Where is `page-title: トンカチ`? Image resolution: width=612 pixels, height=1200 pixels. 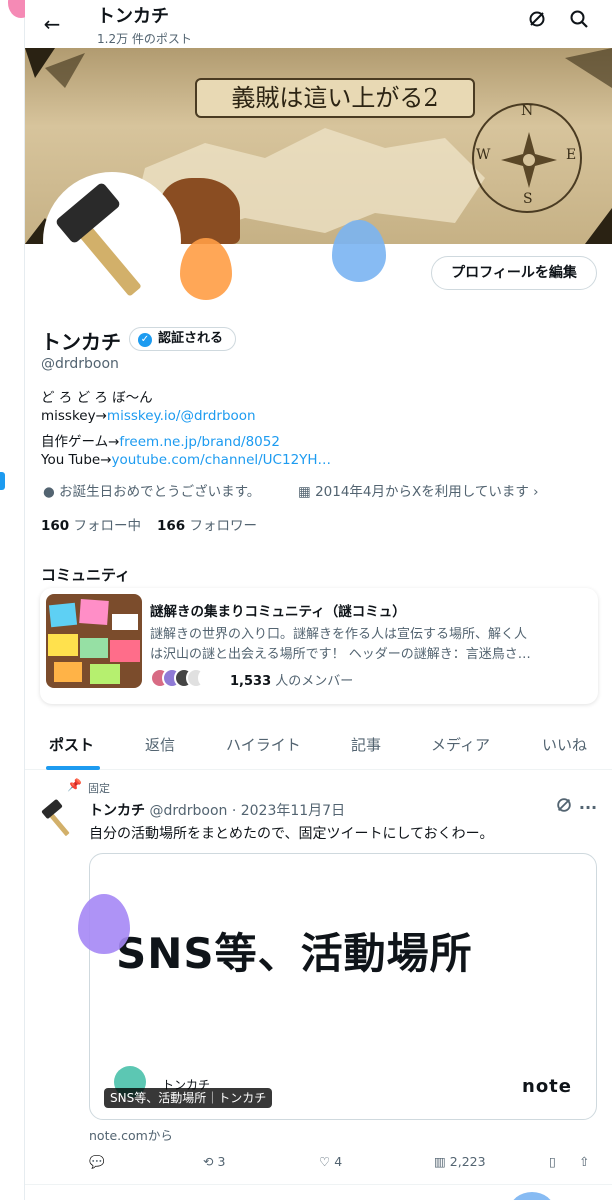 page-title: トンカチ is located at coordinates (133, 16).